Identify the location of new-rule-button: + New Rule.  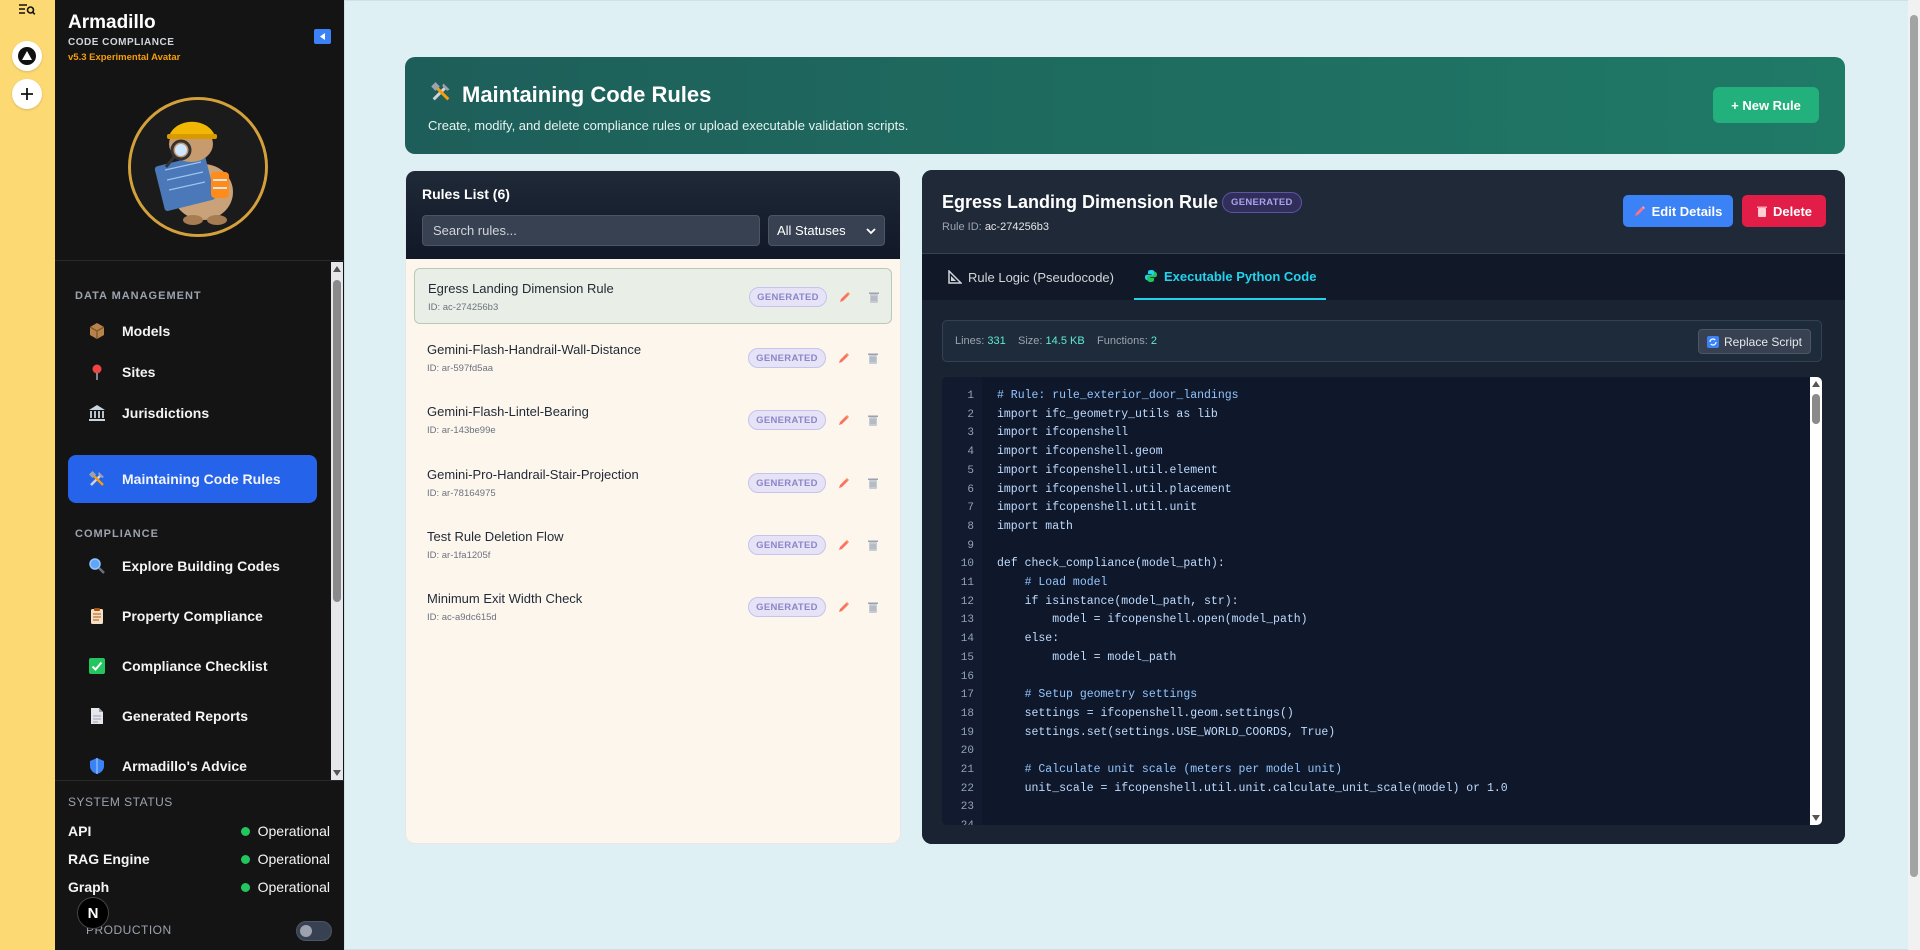
(1766, 105).